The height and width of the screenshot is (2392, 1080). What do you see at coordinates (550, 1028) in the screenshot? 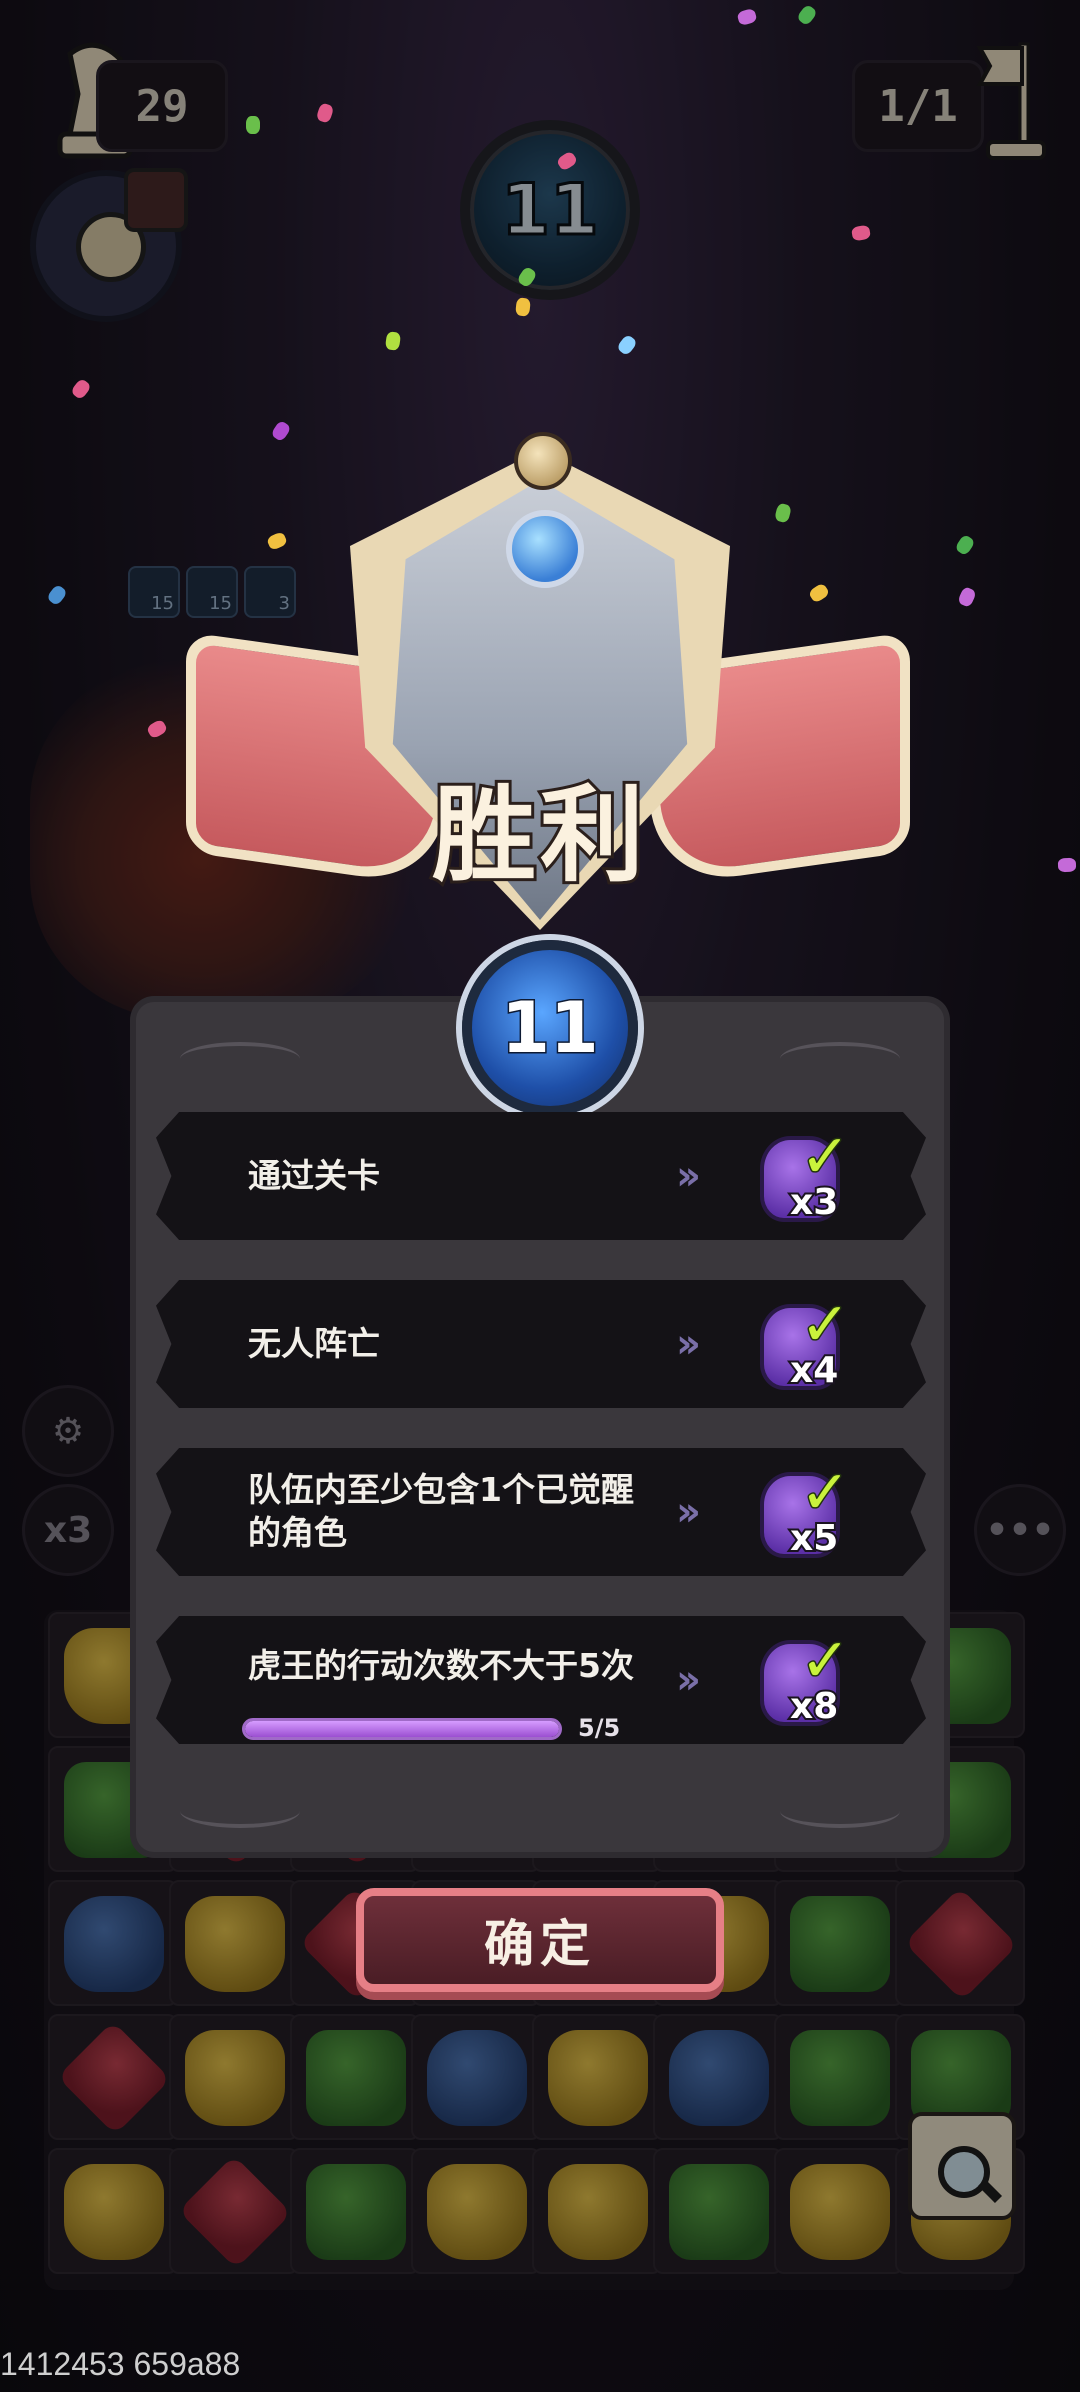
I see `level-badge: 11` at bounding box center [550, 1028].